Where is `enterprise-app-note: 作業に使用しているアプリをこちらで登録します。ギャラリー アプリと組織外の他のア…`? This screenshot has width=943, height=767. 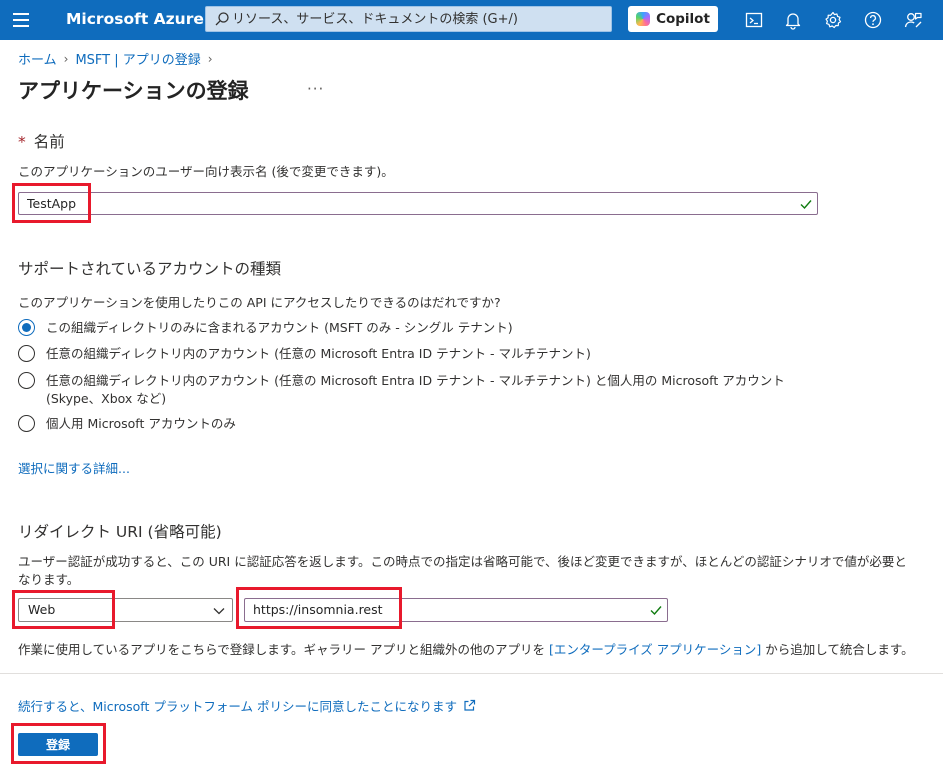
enterprise-app-note: 作業に使用しているアプリをこちらで登録します。ギャラリー アプリと組織外の他のア… is located at coordinates (466, 648).